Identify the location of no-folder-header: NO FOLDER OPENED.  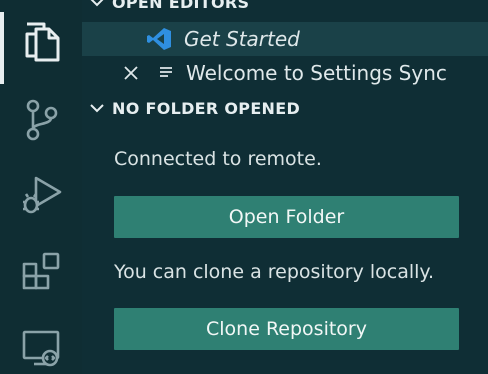
(285, 108).